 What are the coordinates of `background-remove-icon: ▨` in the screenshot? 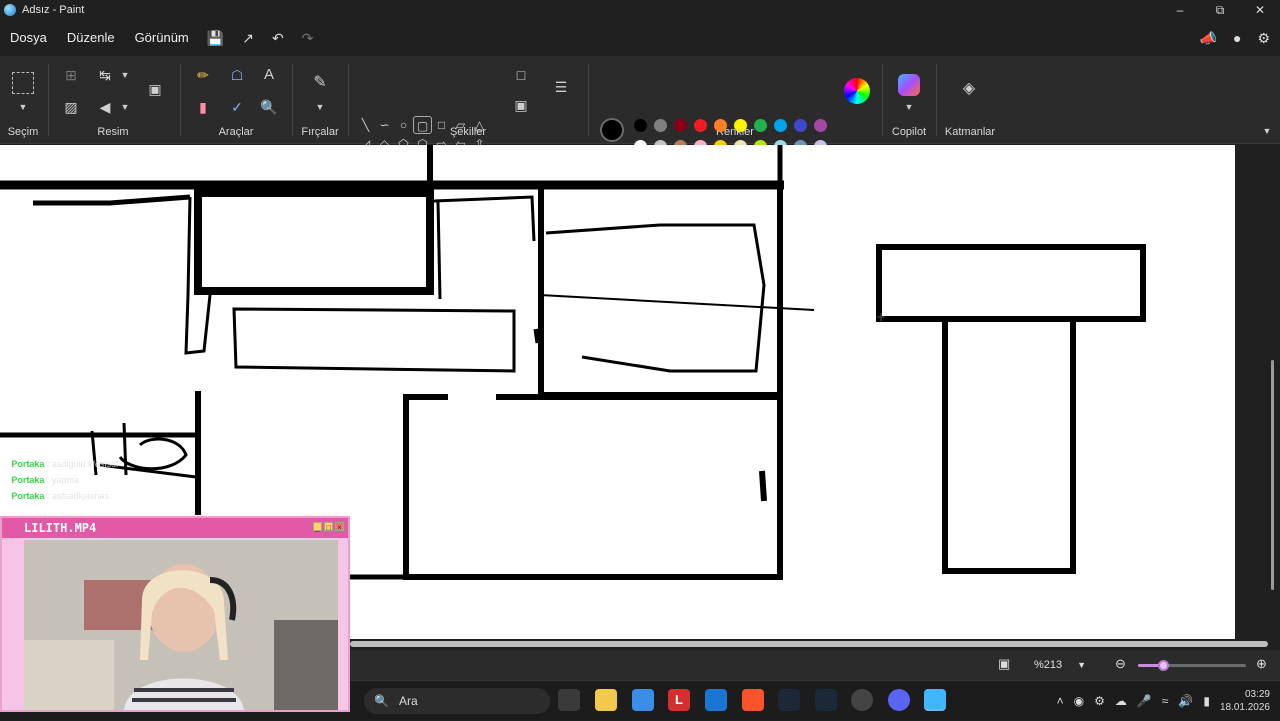 It's located at (71, 107).